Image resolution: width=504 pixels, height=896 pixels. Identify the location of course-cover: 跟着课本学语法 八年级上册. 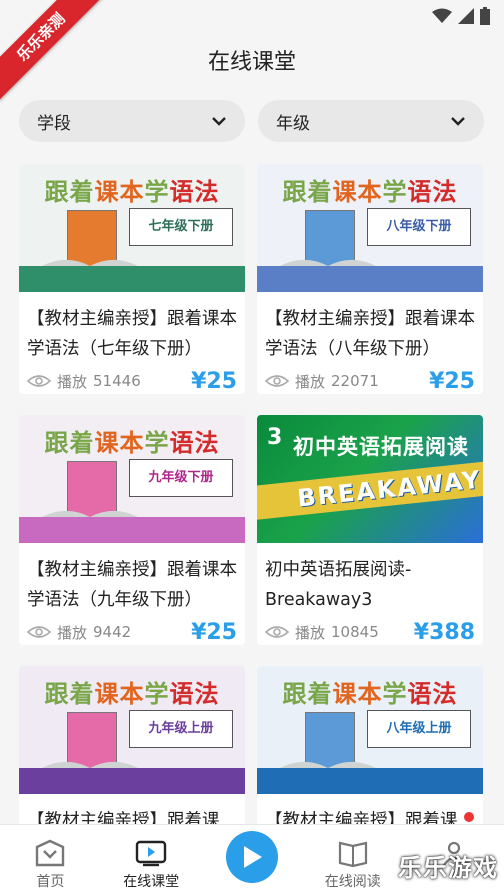
(370, 730).